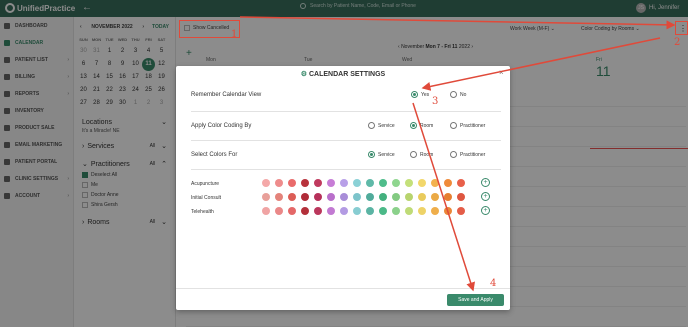  Describe the element at coordinates (677, 42) in the screenshot. I see `annotation-number-2: 2` at that location.